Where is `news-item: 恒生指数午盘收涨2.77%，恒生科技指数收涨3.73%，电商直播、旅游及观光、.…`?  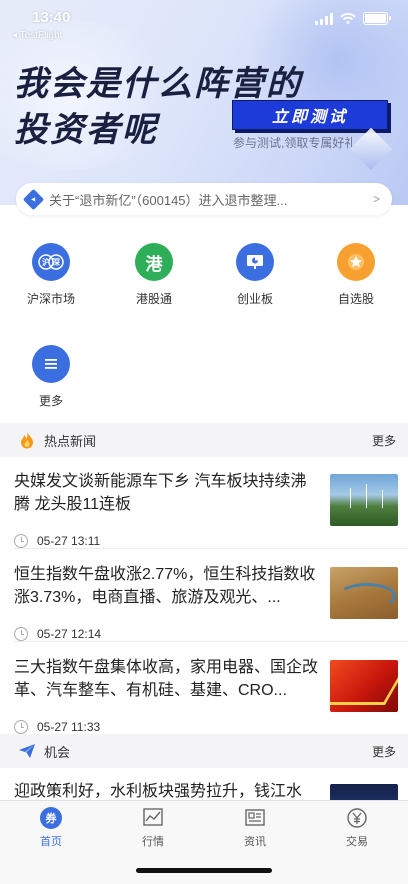 news-item: 恒生指数午盘收涨2.77%，恒生科技指数收涨3.73%，电商直播、旅游及观光、.… is located at coordinates (204, 609).